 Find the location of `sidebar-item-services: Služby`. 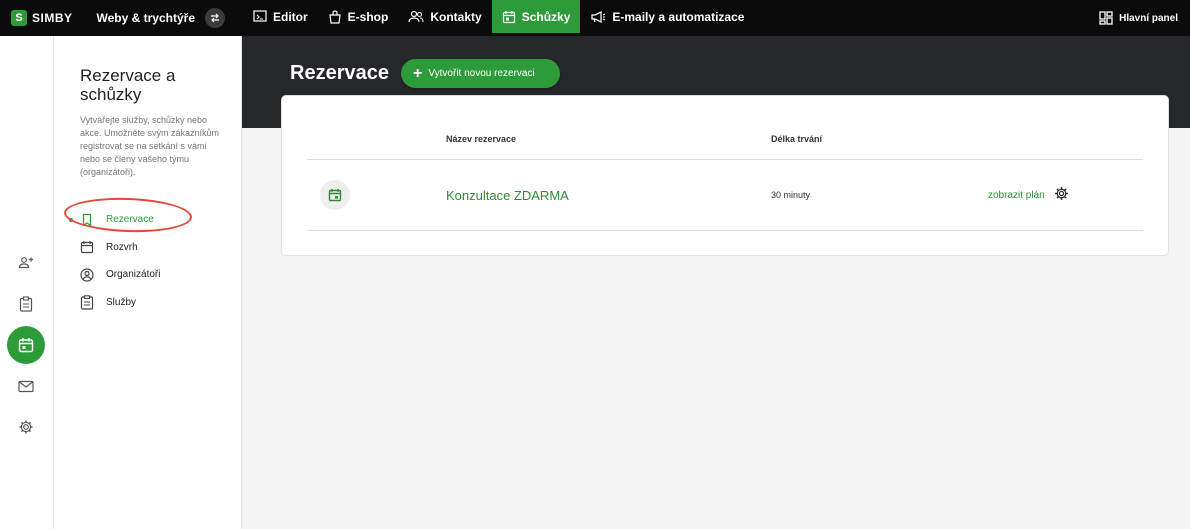

sidebar-item-services: Služby is located at coordinates (120, 303).